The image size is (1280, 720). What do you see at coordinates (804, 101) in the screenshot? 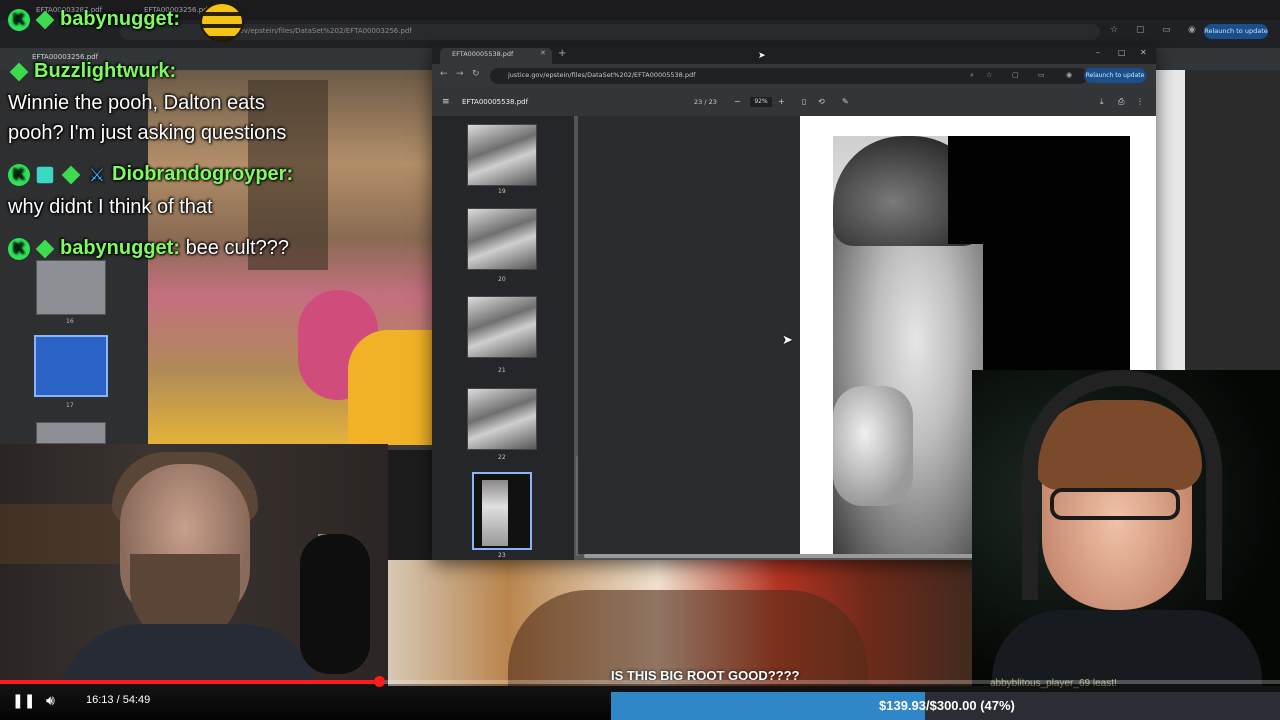
I see `fit-page-icon: ▯` at bounding box center [804, 101].